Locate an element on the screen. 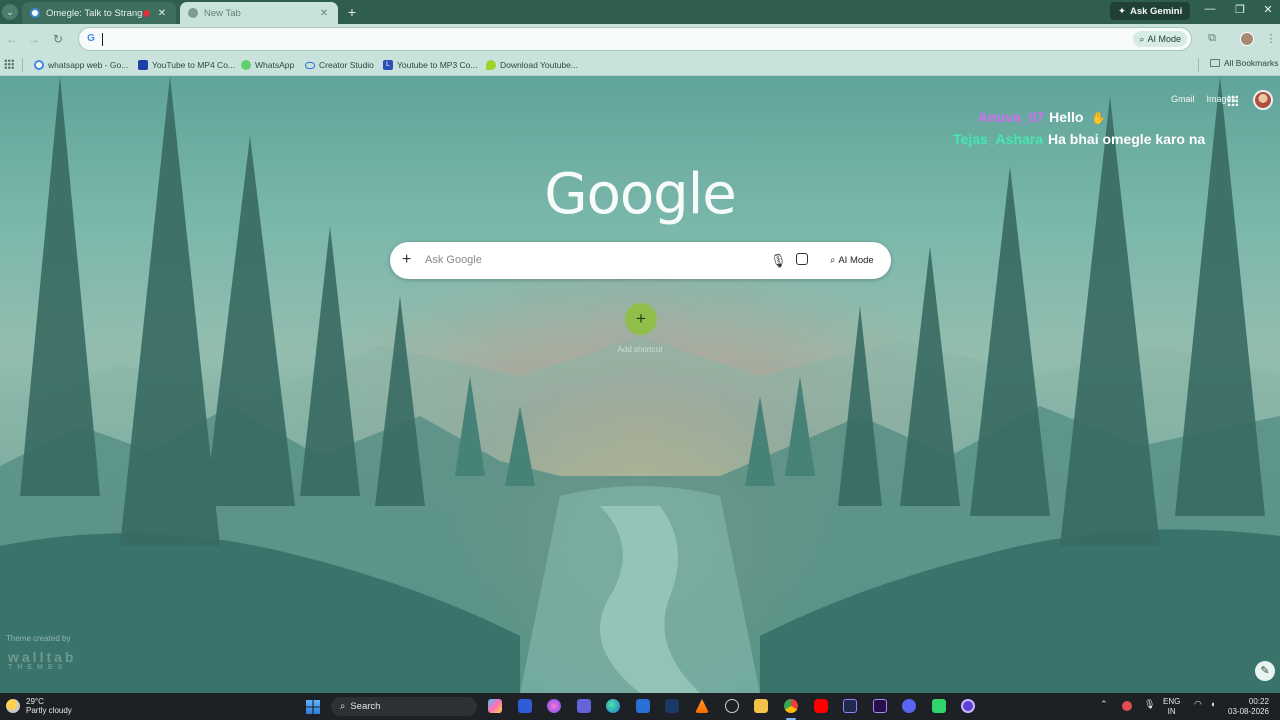 The height and width of the screenshot is (720, 1280). l-icon: L is located at coordinates (388, 65).